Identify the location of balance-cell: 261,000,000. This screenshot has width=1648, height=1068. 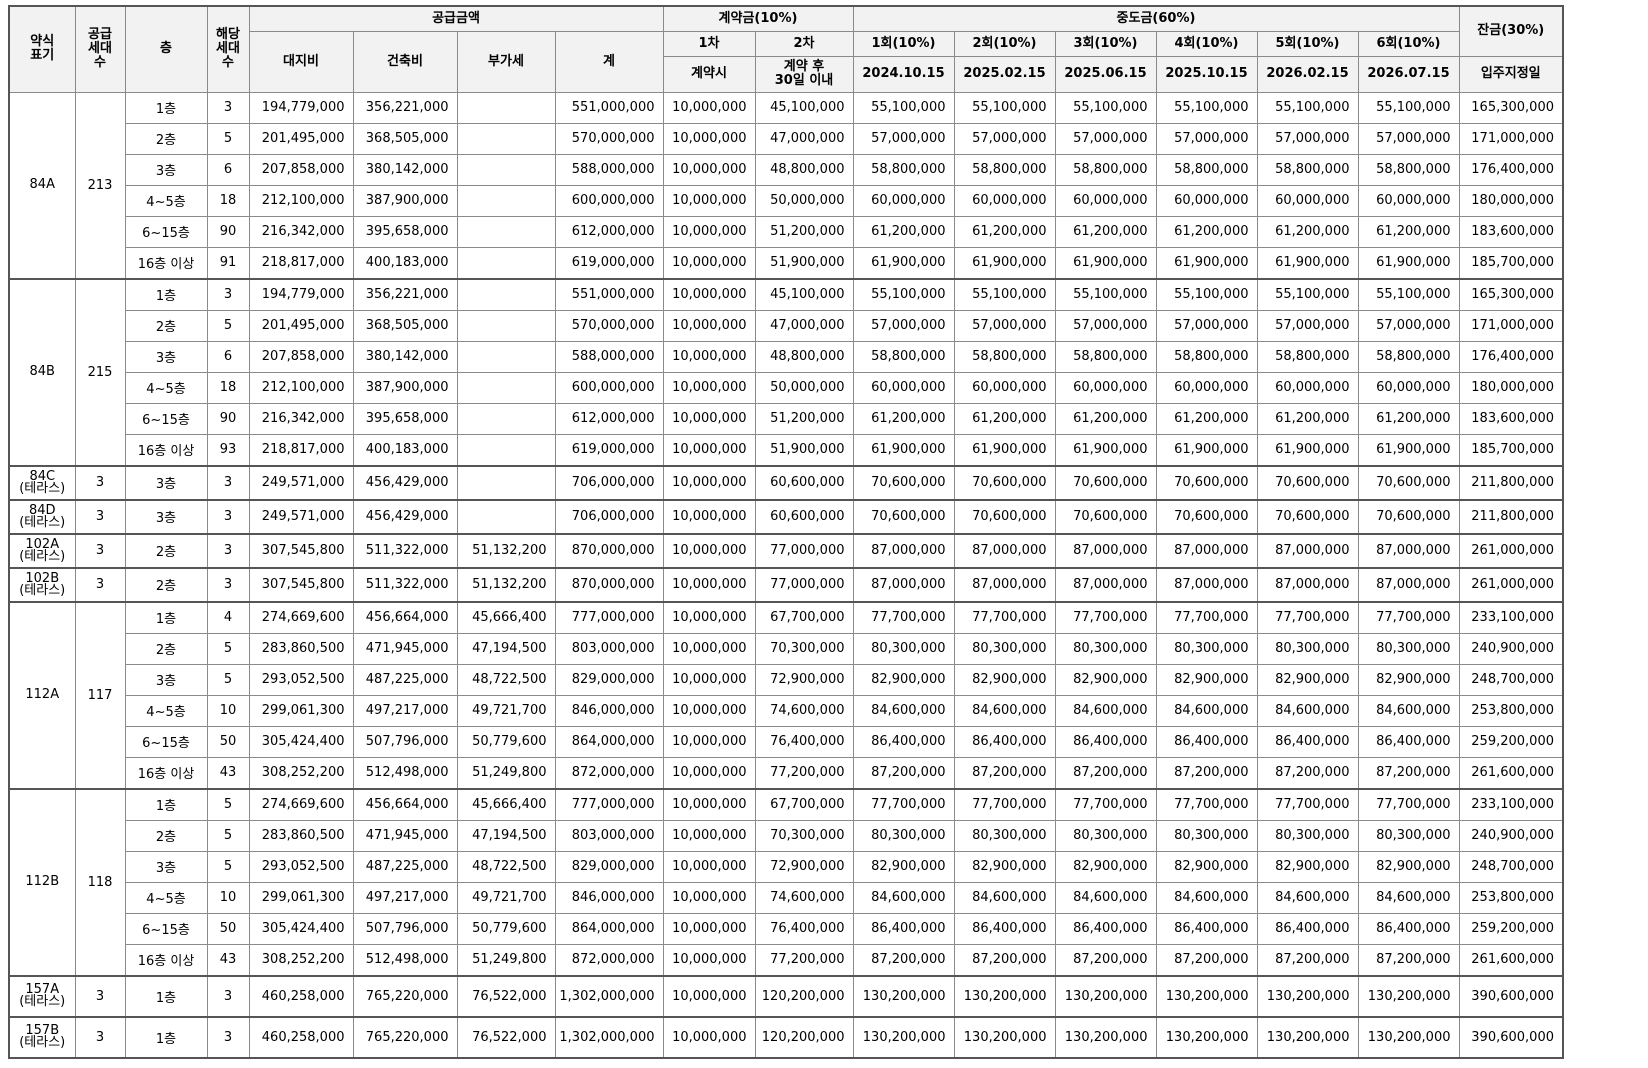
(1511, 550).